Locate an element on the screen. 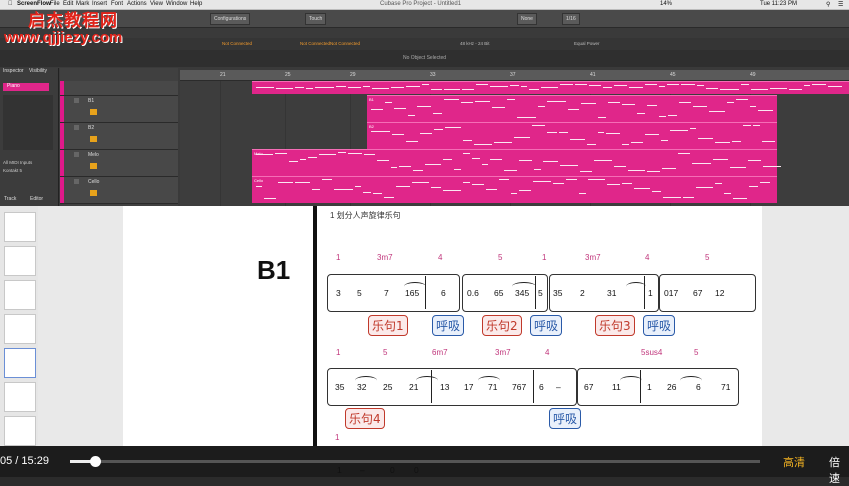  menu-view: View is located at coordinates (156, 4).